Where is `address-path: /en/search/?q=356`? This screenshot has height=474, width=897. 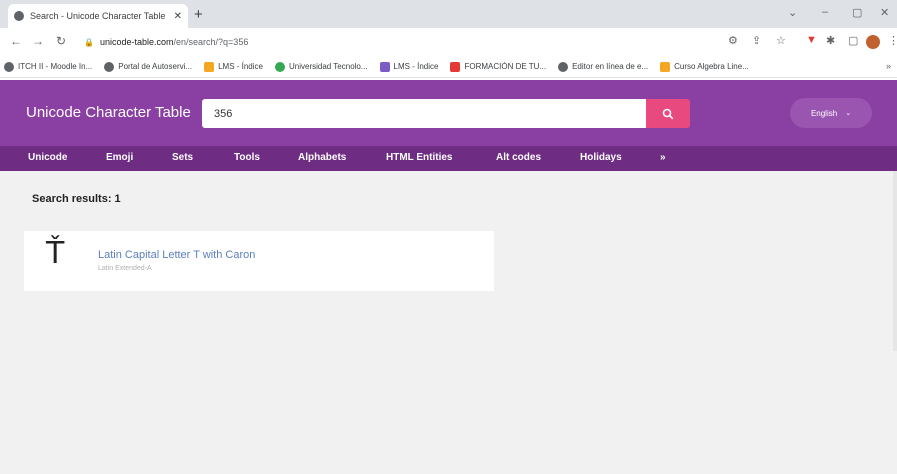
address-path: /en/search/?q=356 is located at coordinates (211, 42).